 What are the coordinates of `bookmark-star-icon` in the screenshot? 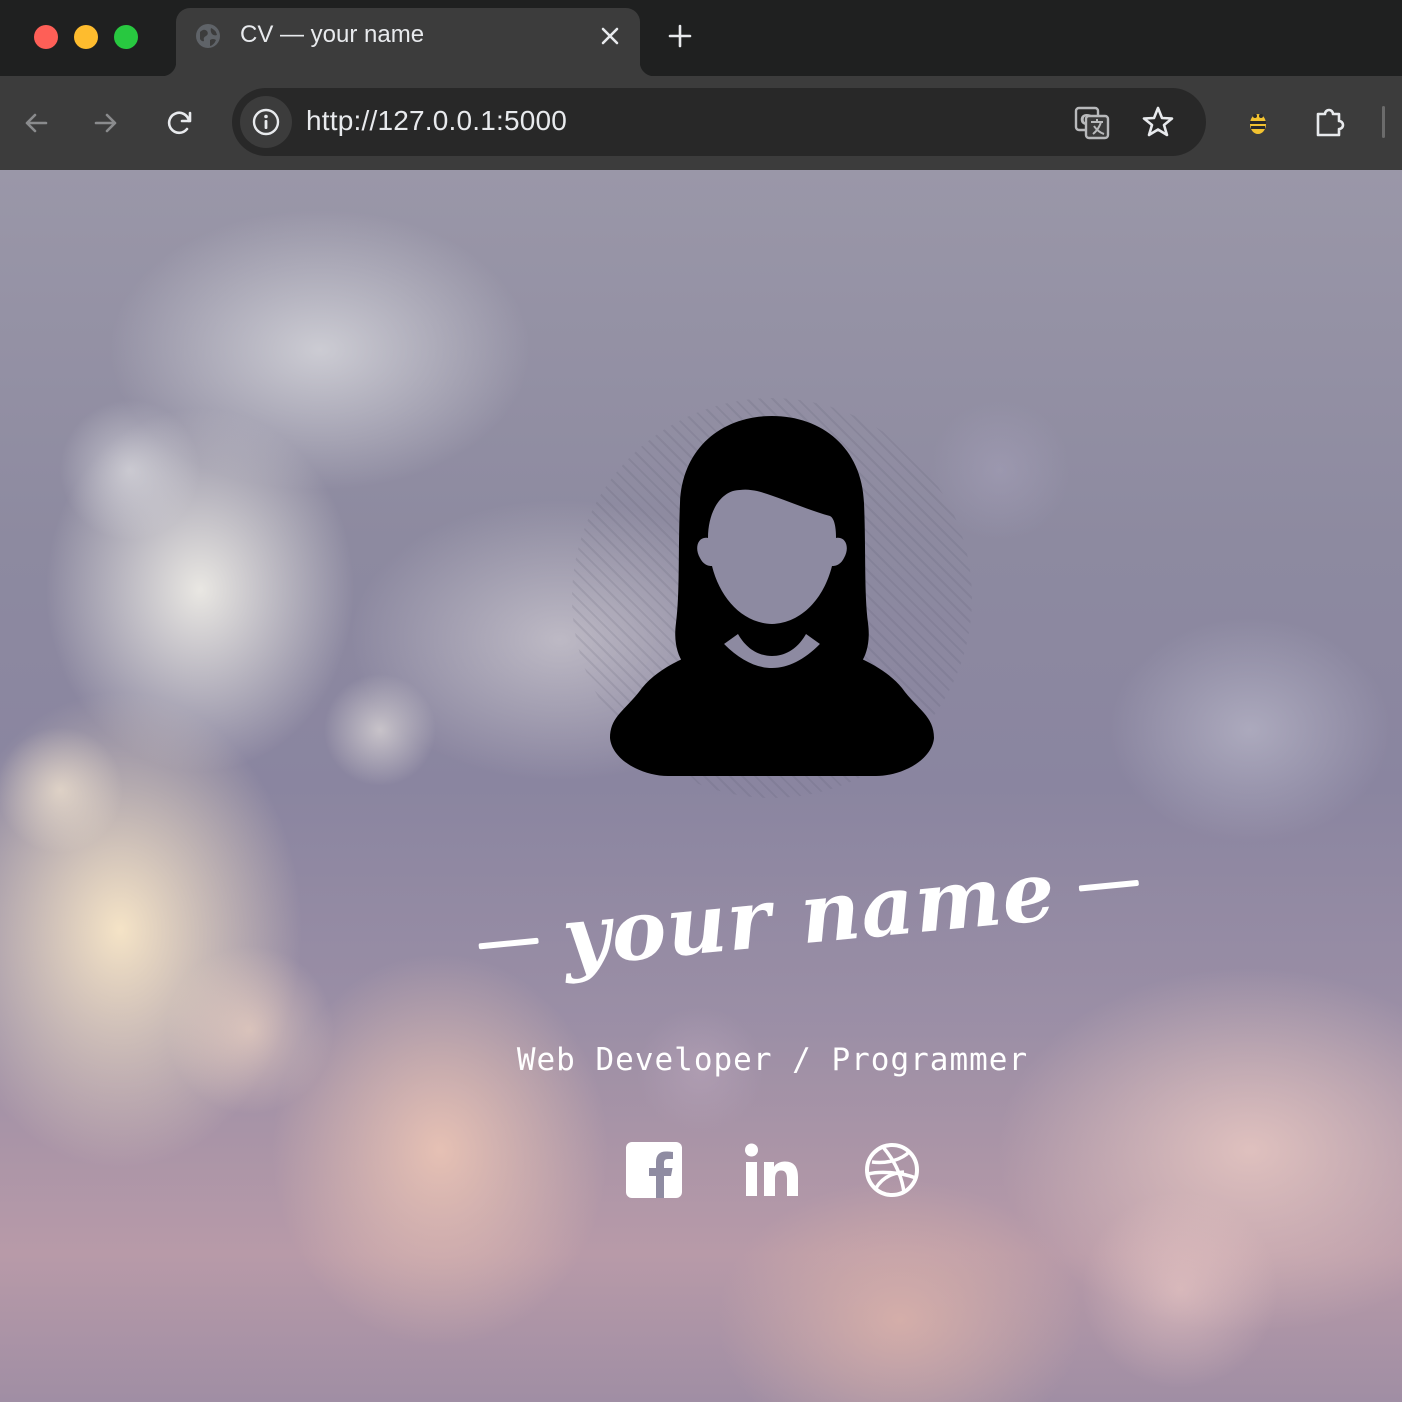 It's located at (1158, 122).